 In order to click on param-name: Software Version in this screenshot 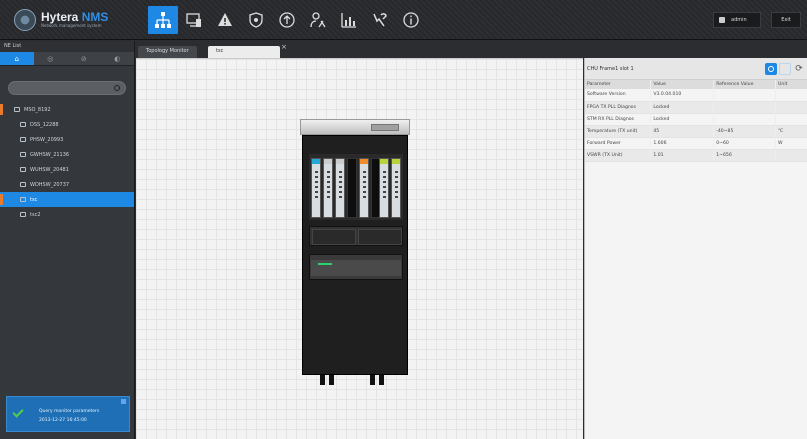, I will do `click(618, 95)`.